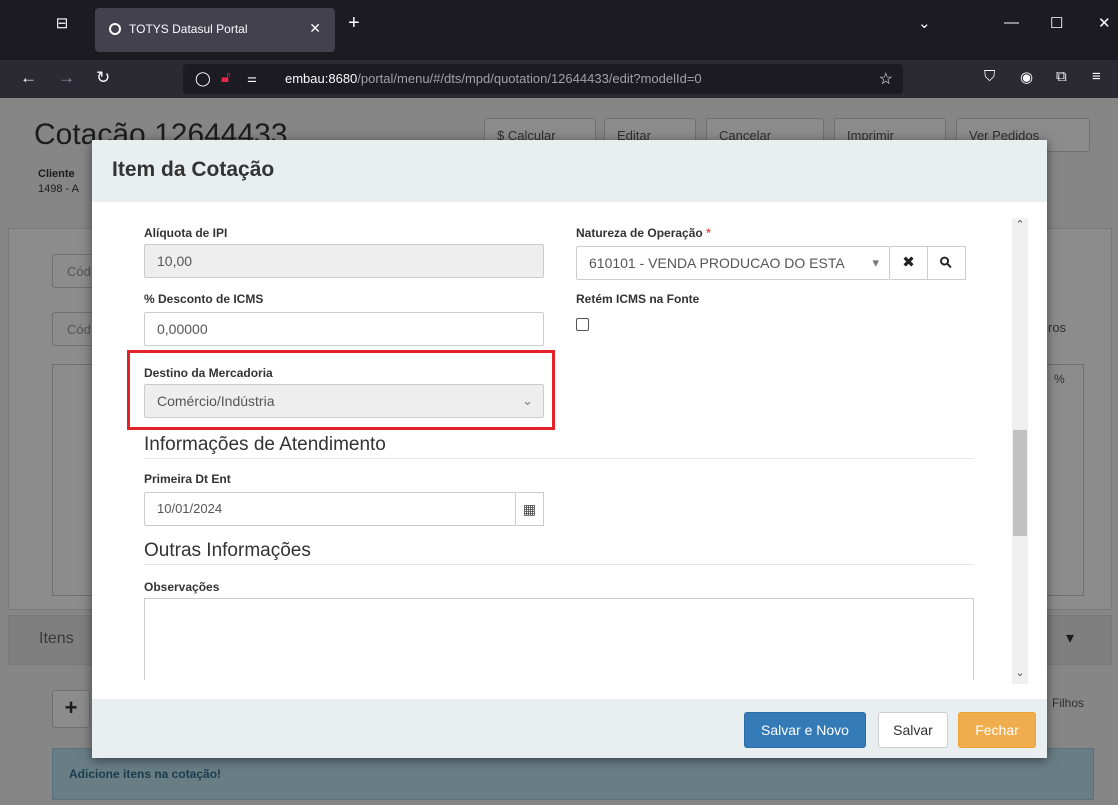 This screenshot has width=1118, height=805. What do you see at coordinates (997, 730) in the screenshot?
I see `close-button: Fechar` at bounding box center [997, 730].